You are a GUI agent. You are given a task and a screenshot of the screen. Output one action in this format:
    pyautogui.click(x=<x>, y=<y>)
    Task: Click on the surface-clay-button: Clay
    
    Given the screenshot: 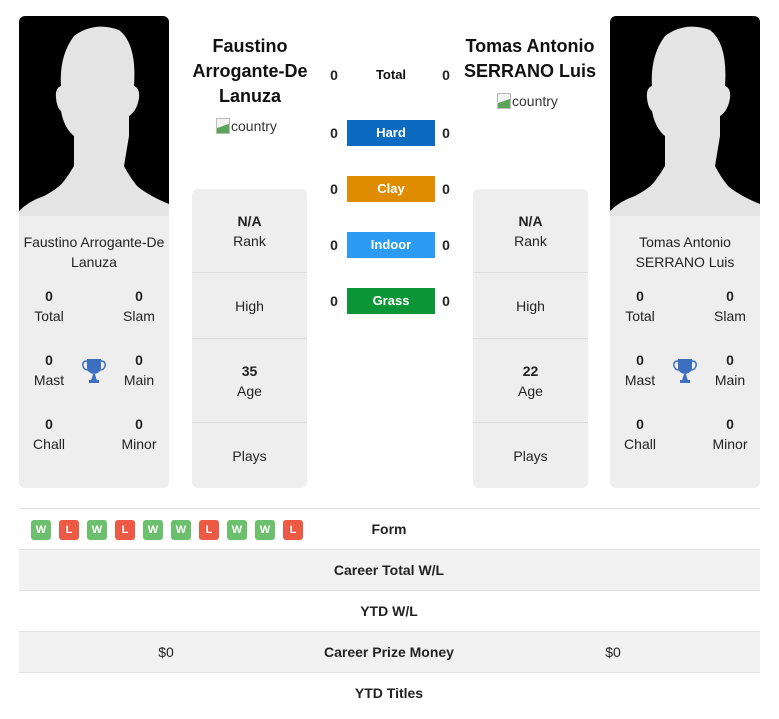 What is the action you would take?
    pyautogui.click(x=391, y=189)
    